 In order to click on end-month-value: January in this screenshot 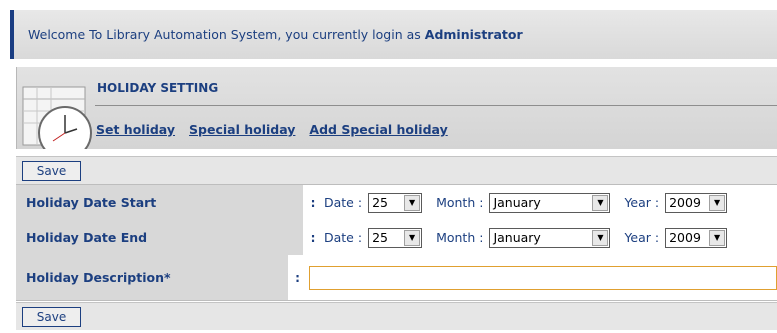, I will do `click(517, 237)`.